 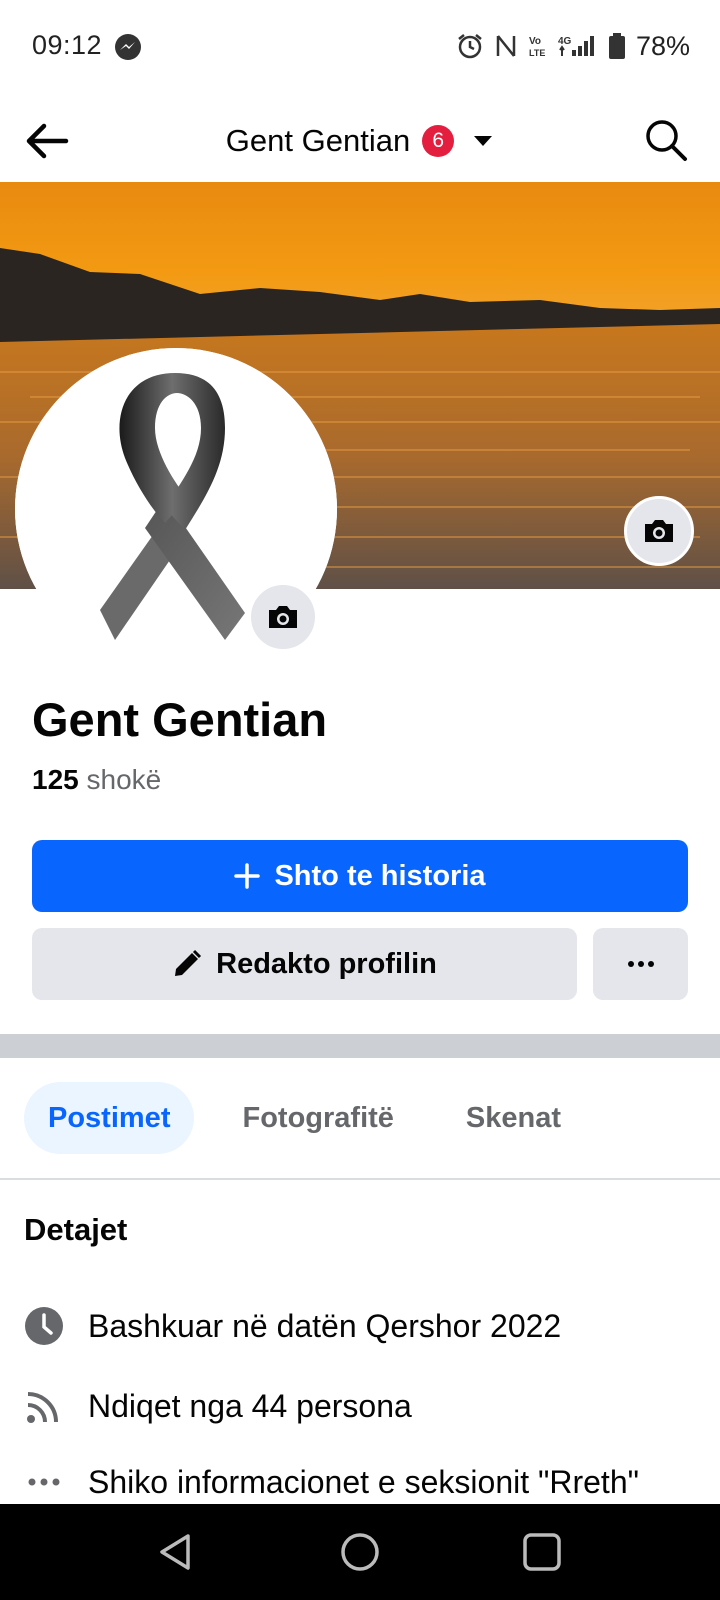 I want to click on section-divider, so click(x=360, y=1046).